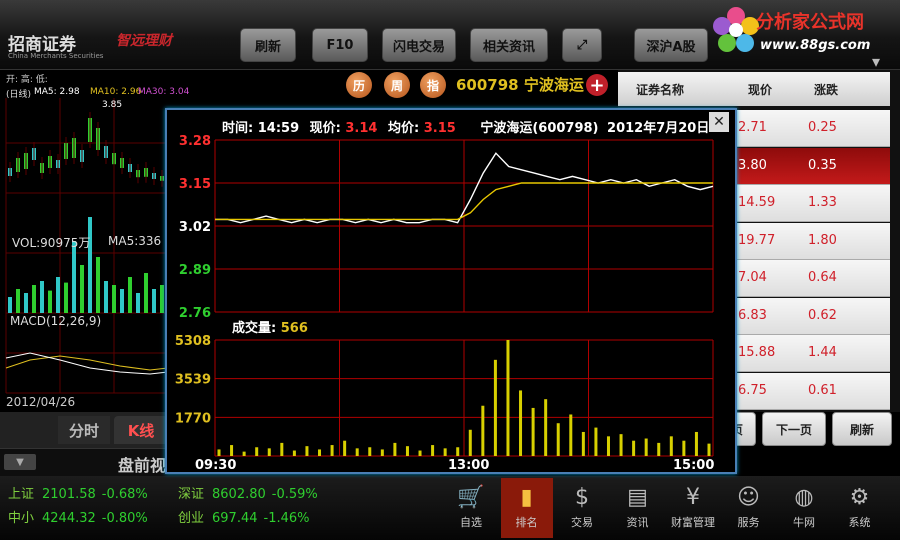  I want to click on nav-label: 自选, so click(471, 522).